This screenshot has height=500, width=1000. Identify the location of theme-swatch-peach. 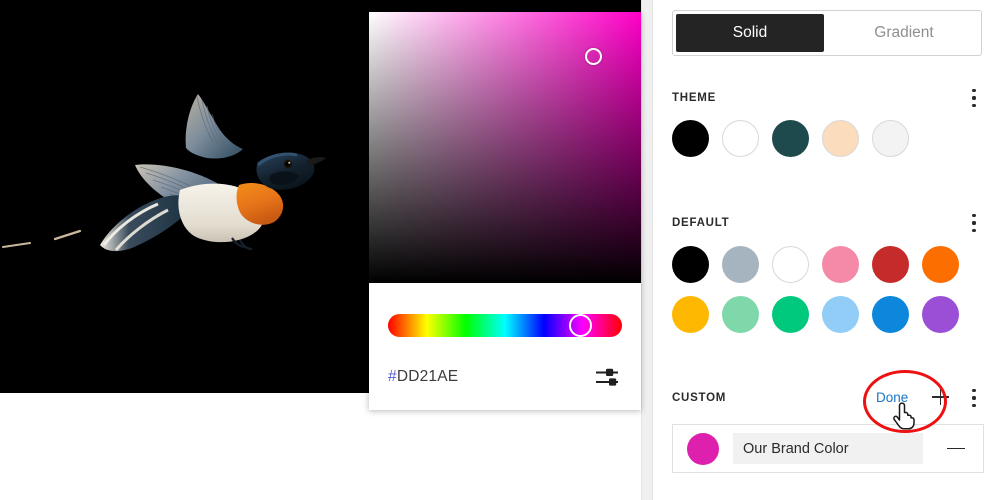
(840, 138).